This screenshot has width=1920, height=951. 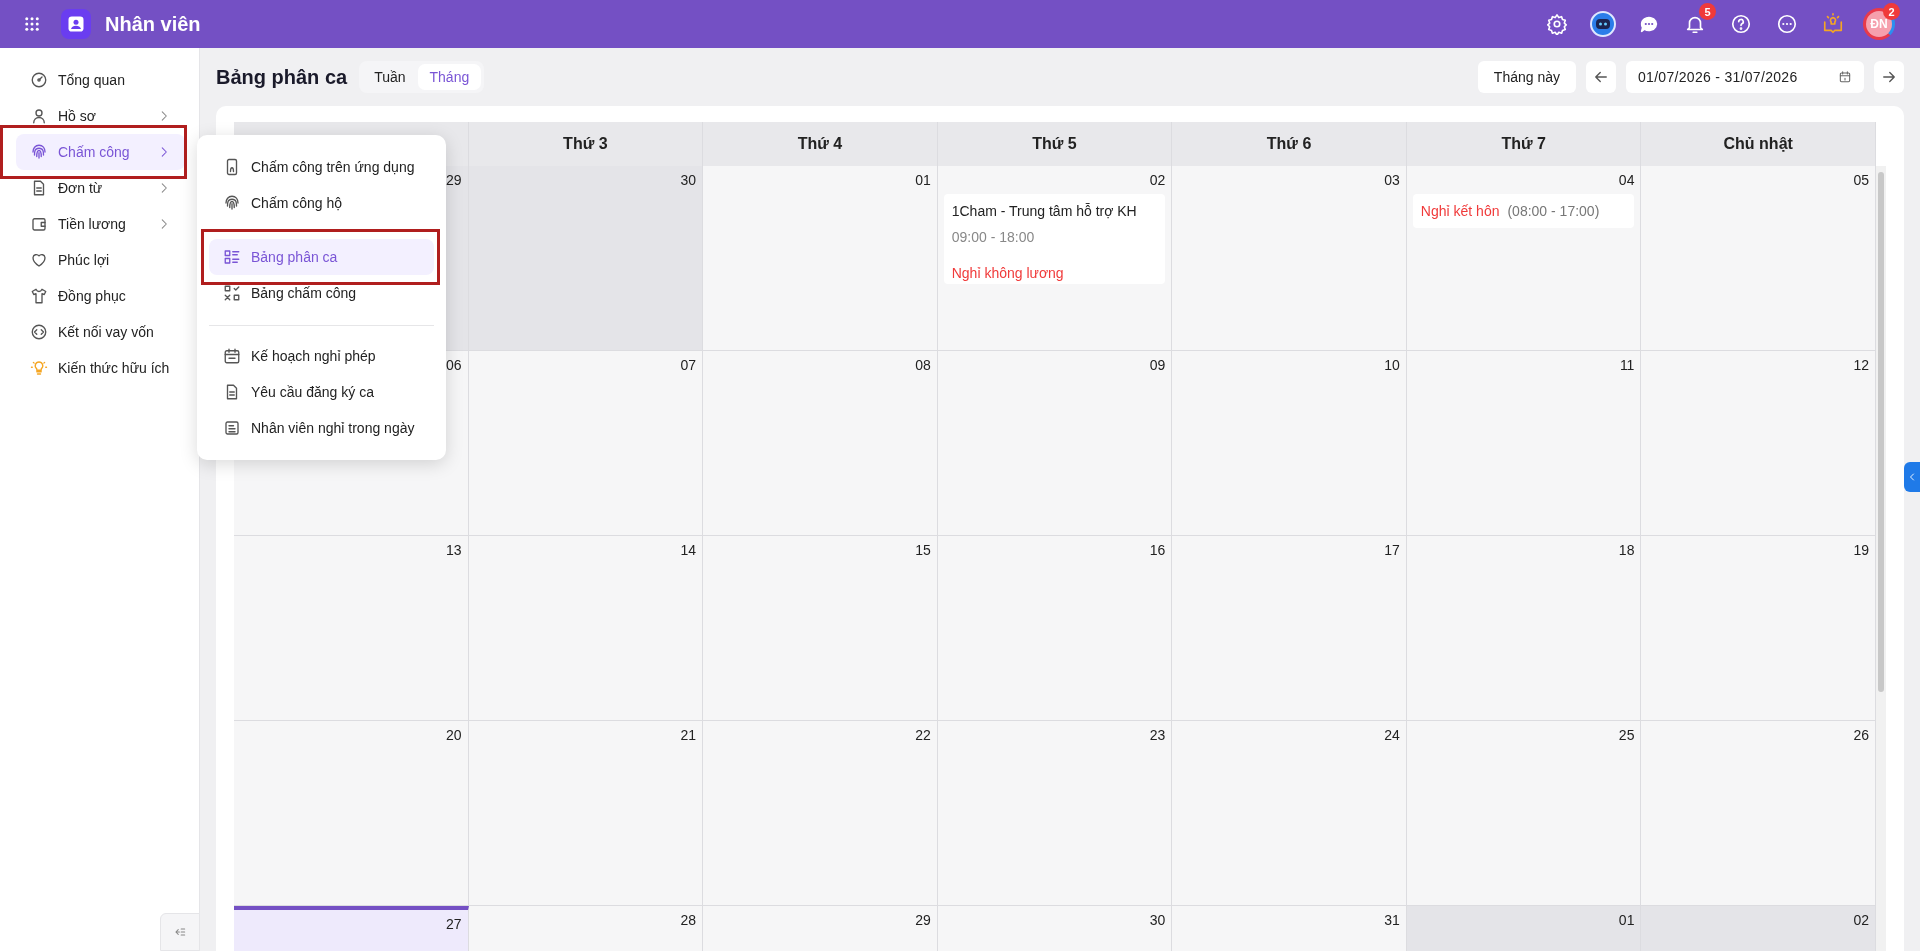 I want to click on day-number: 04, so click(x=1626, y=180).